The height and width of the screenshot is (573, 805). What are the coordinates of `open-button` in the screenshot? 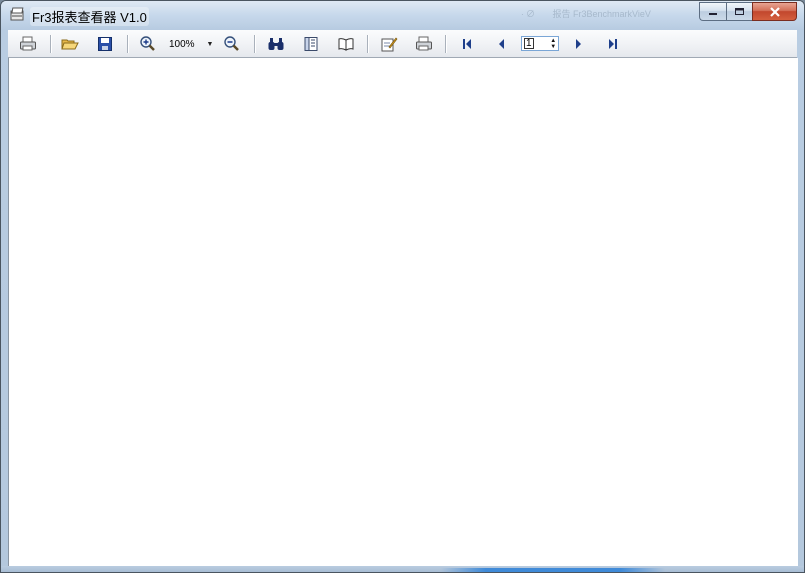 It's located at (70, 44).